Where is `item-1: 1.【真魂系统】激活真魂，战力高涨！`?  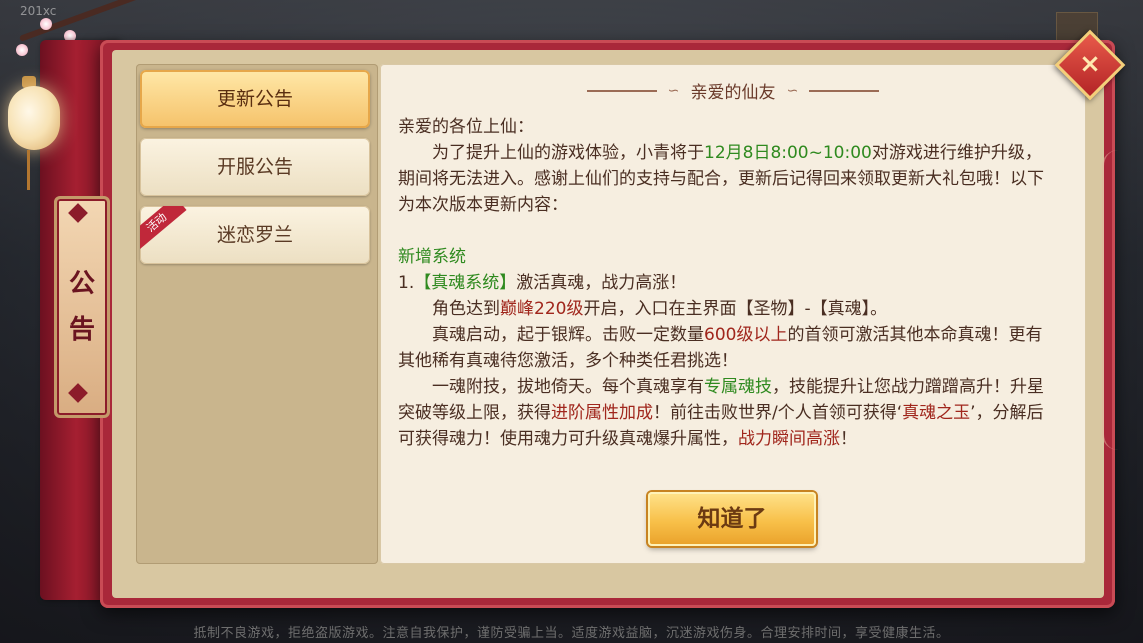
item-1: 1.【真魂系统】激活真魂，战力高涨！ is located at coordinates (728, 283).